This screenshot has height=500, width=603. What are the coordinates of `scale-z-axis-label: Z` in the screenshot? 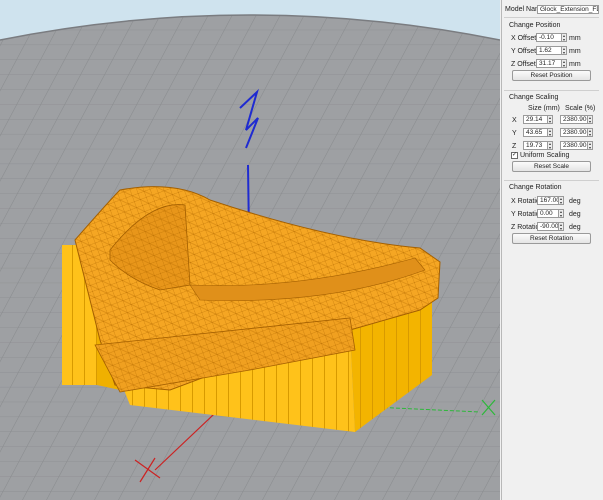 It's located at (514, 146).